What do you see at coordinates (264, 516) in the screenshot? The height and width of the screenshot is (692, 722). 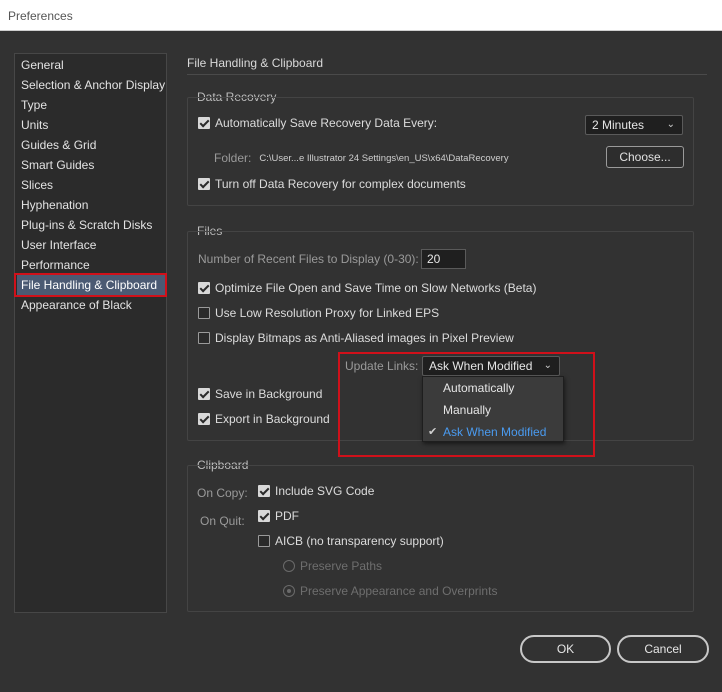 I see `pdf-checkbox` at bounding box center [264, 516].